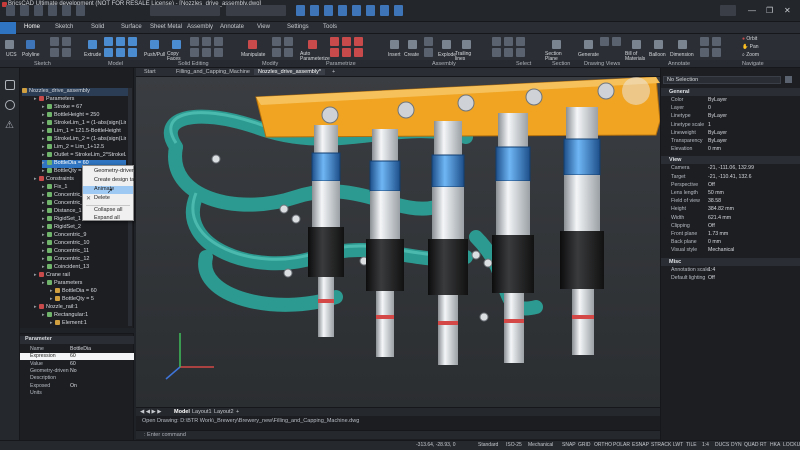  What do you see at coordinates (602, 64) in the screenshot?
I see `group-drawing-views: Drawing Views` at bounding box center [602, 64].